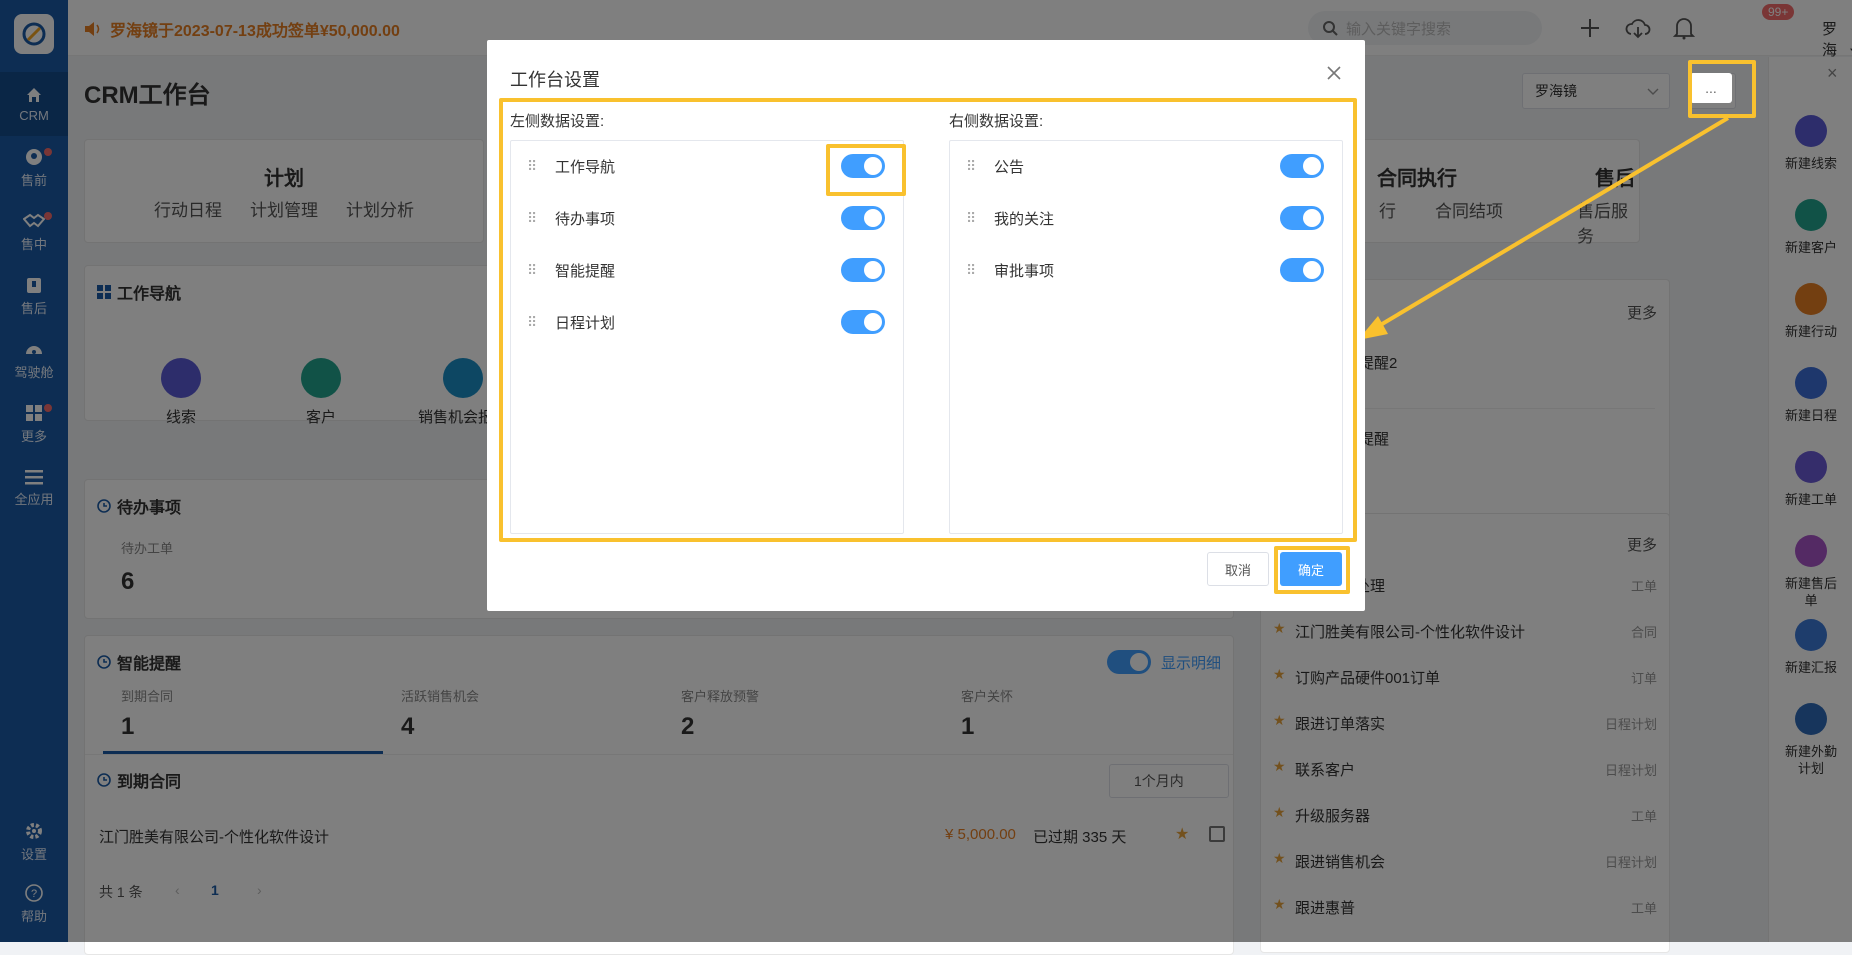 Image resolution: width=1852 pixels, height=955 pixels. Describe the element at coordinates (707, 270) in the screenshot. I see `left-setting-row: ⠿ 智能提醒` at that location.